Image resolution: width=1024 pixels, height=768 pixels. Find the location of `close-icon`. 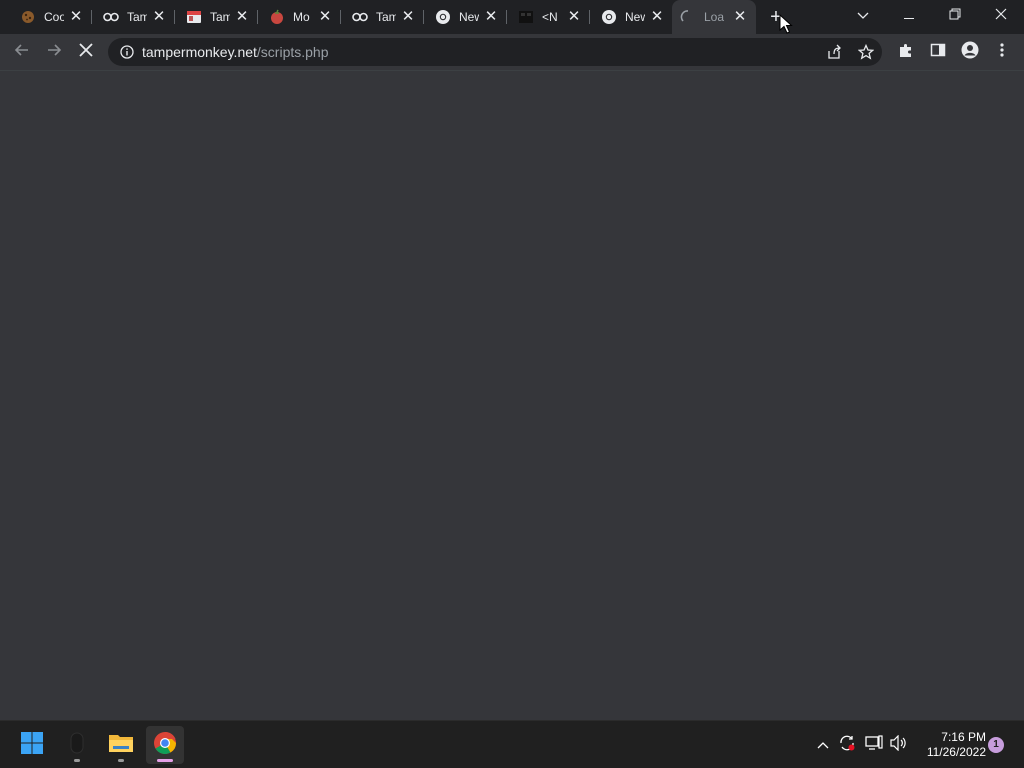

close-icon is located at coordinates (1001, 15).